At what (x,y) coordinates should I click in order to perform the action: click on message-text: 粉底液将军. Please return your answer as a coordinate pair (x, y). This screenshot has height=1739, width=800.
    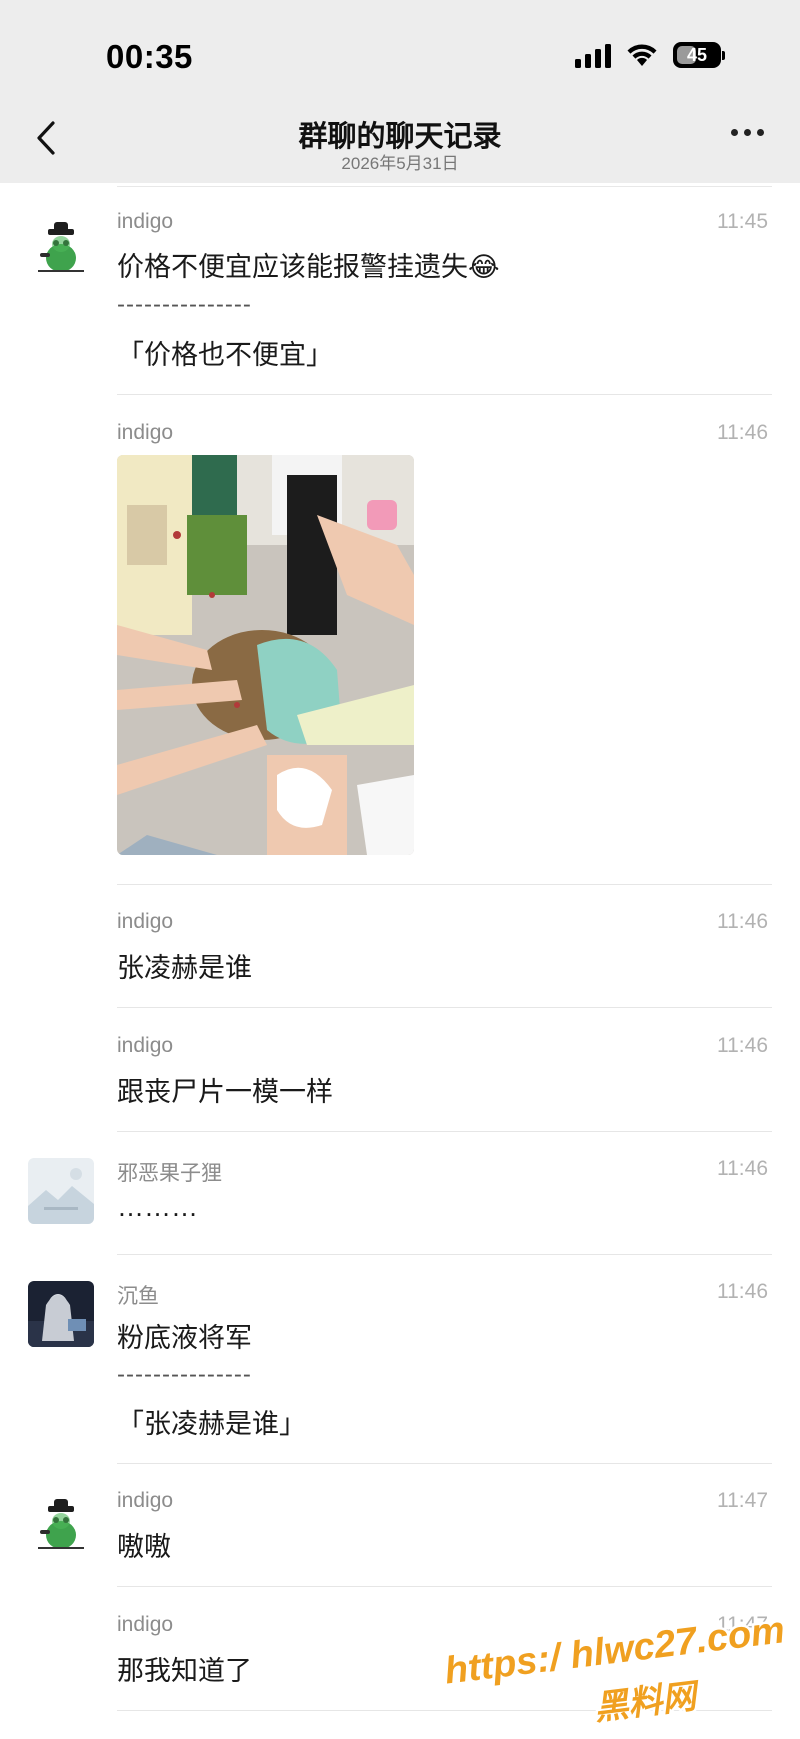
    Looking at the image, I should click on (184, 1335).